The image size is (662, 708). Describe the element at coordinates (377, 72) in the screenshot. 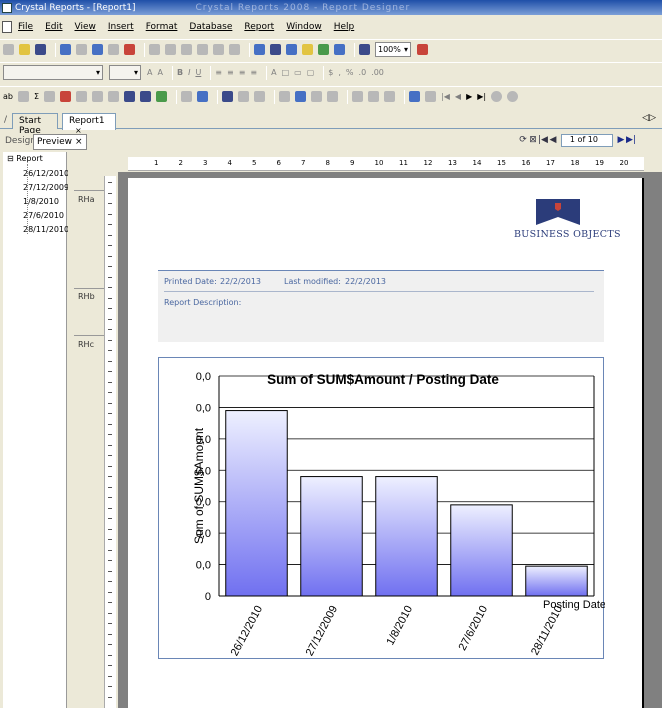

I see `decrease-decimals-icon: .00` at that location.